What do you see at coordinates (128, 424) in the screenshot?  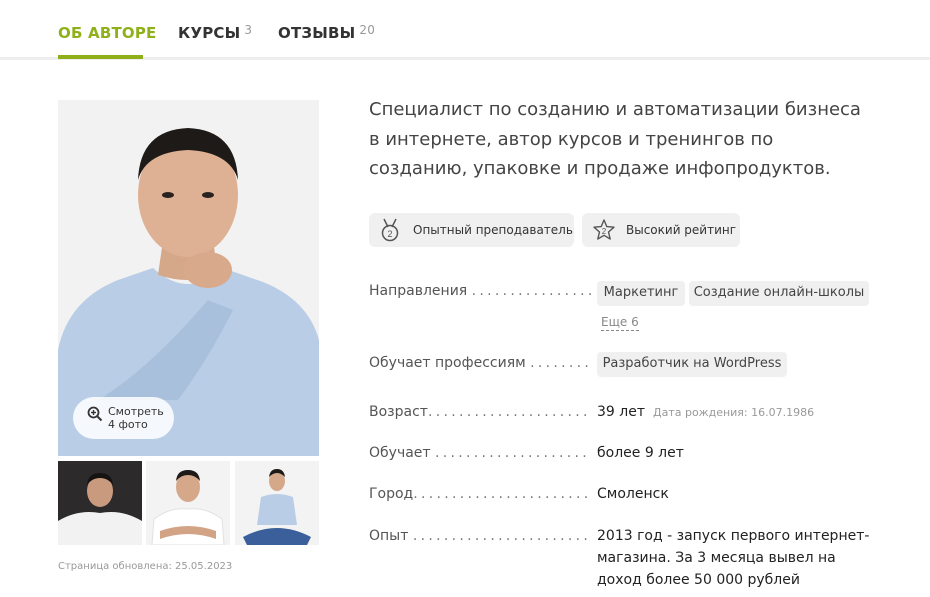 I see `photo-count: 4 фото` at bounding box center [128, 424].